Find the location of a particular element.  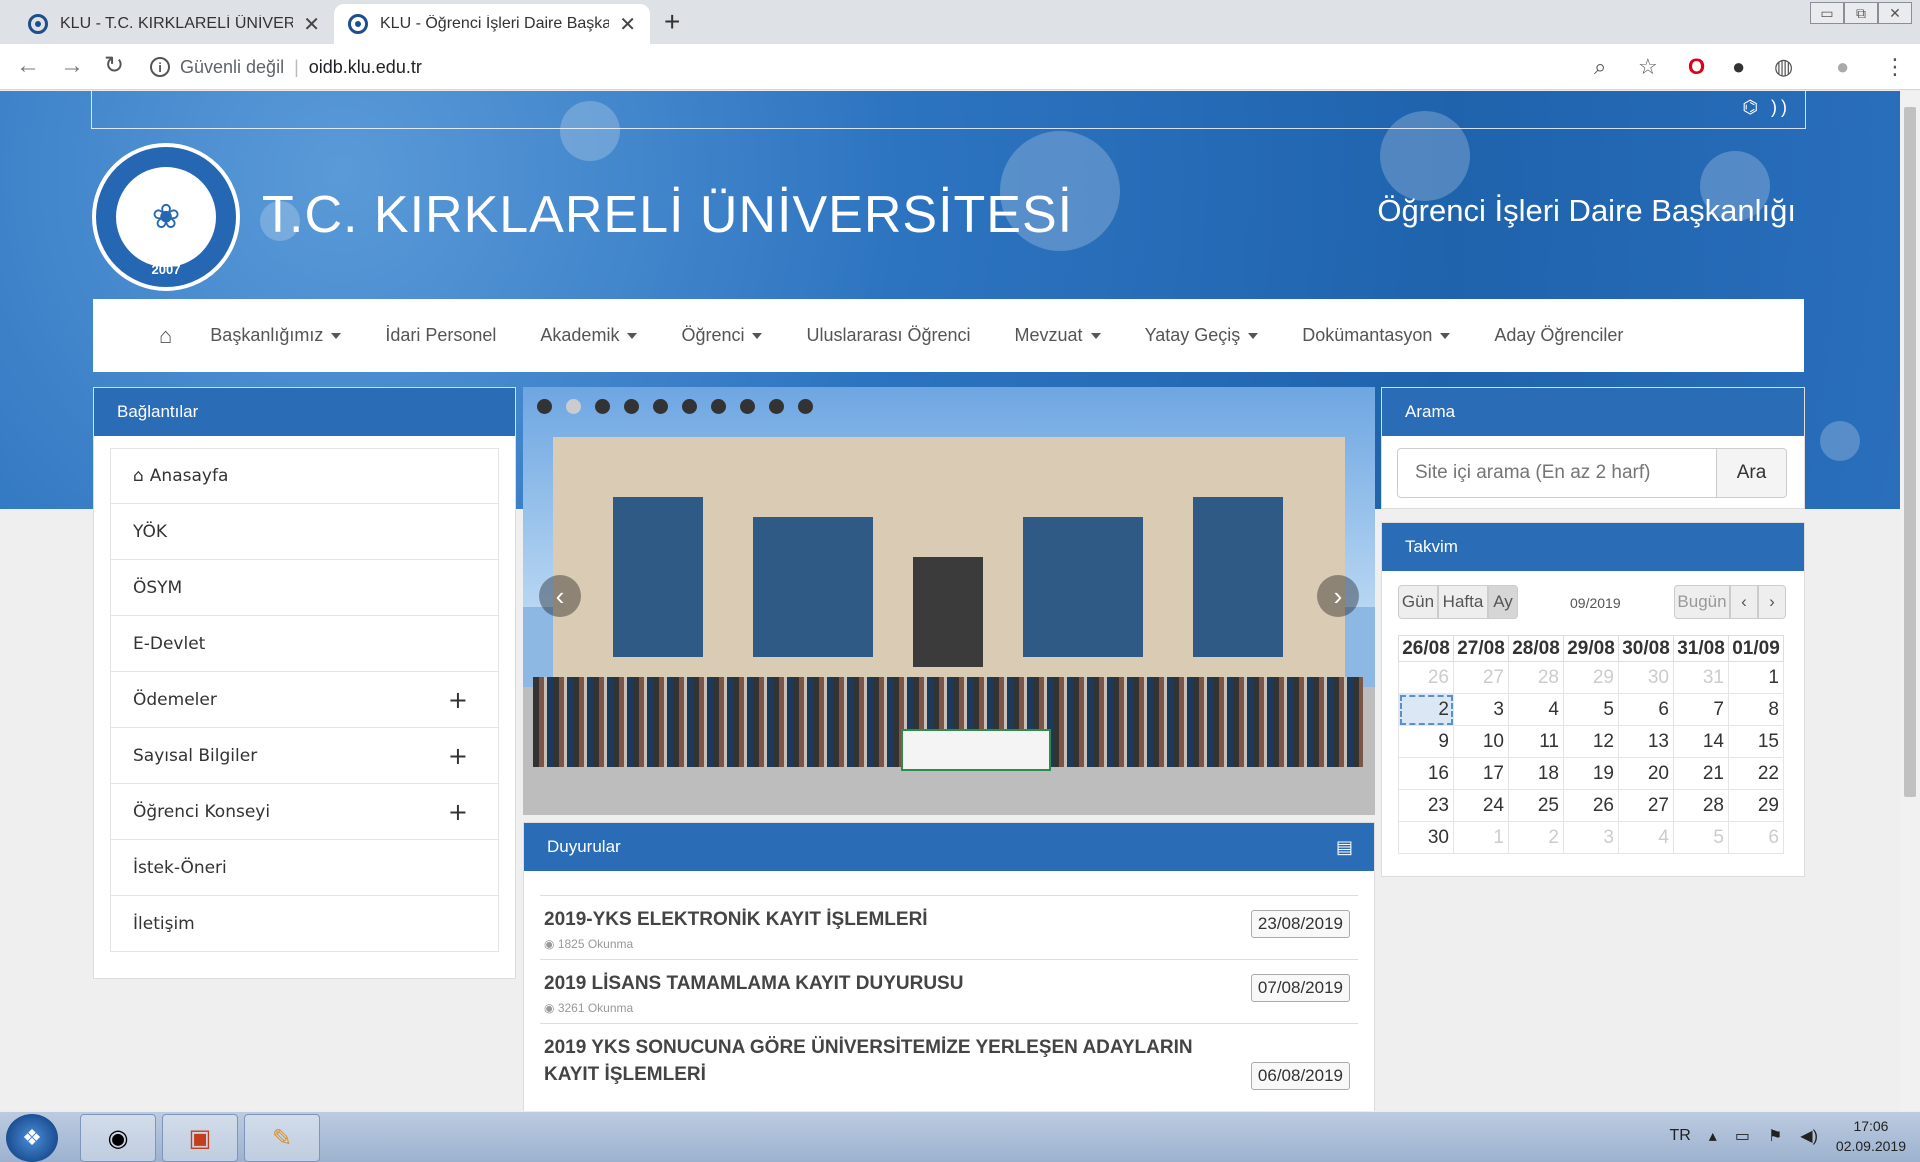

volume-icon: ◀) is located at coordinates (1809, 1136).